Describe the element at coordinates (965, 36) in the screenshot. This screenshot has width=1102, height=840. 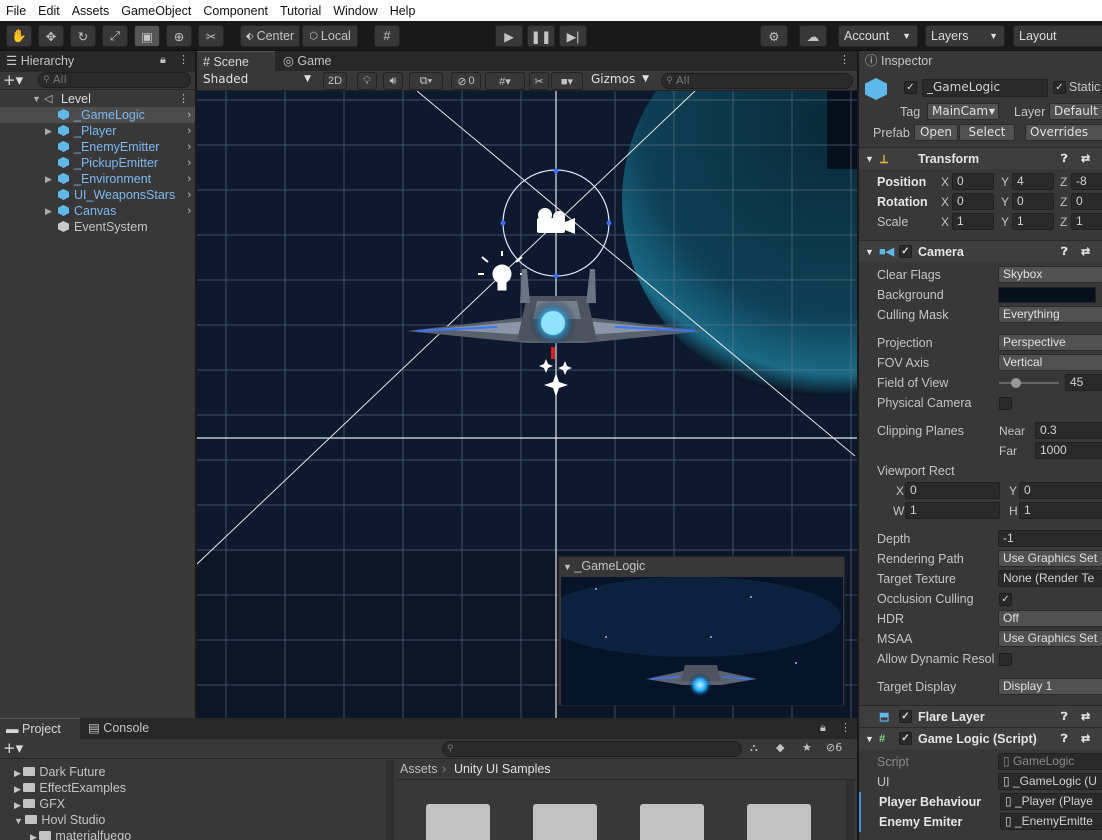
I see `layers-dropdown: Layers ▼` at that location.